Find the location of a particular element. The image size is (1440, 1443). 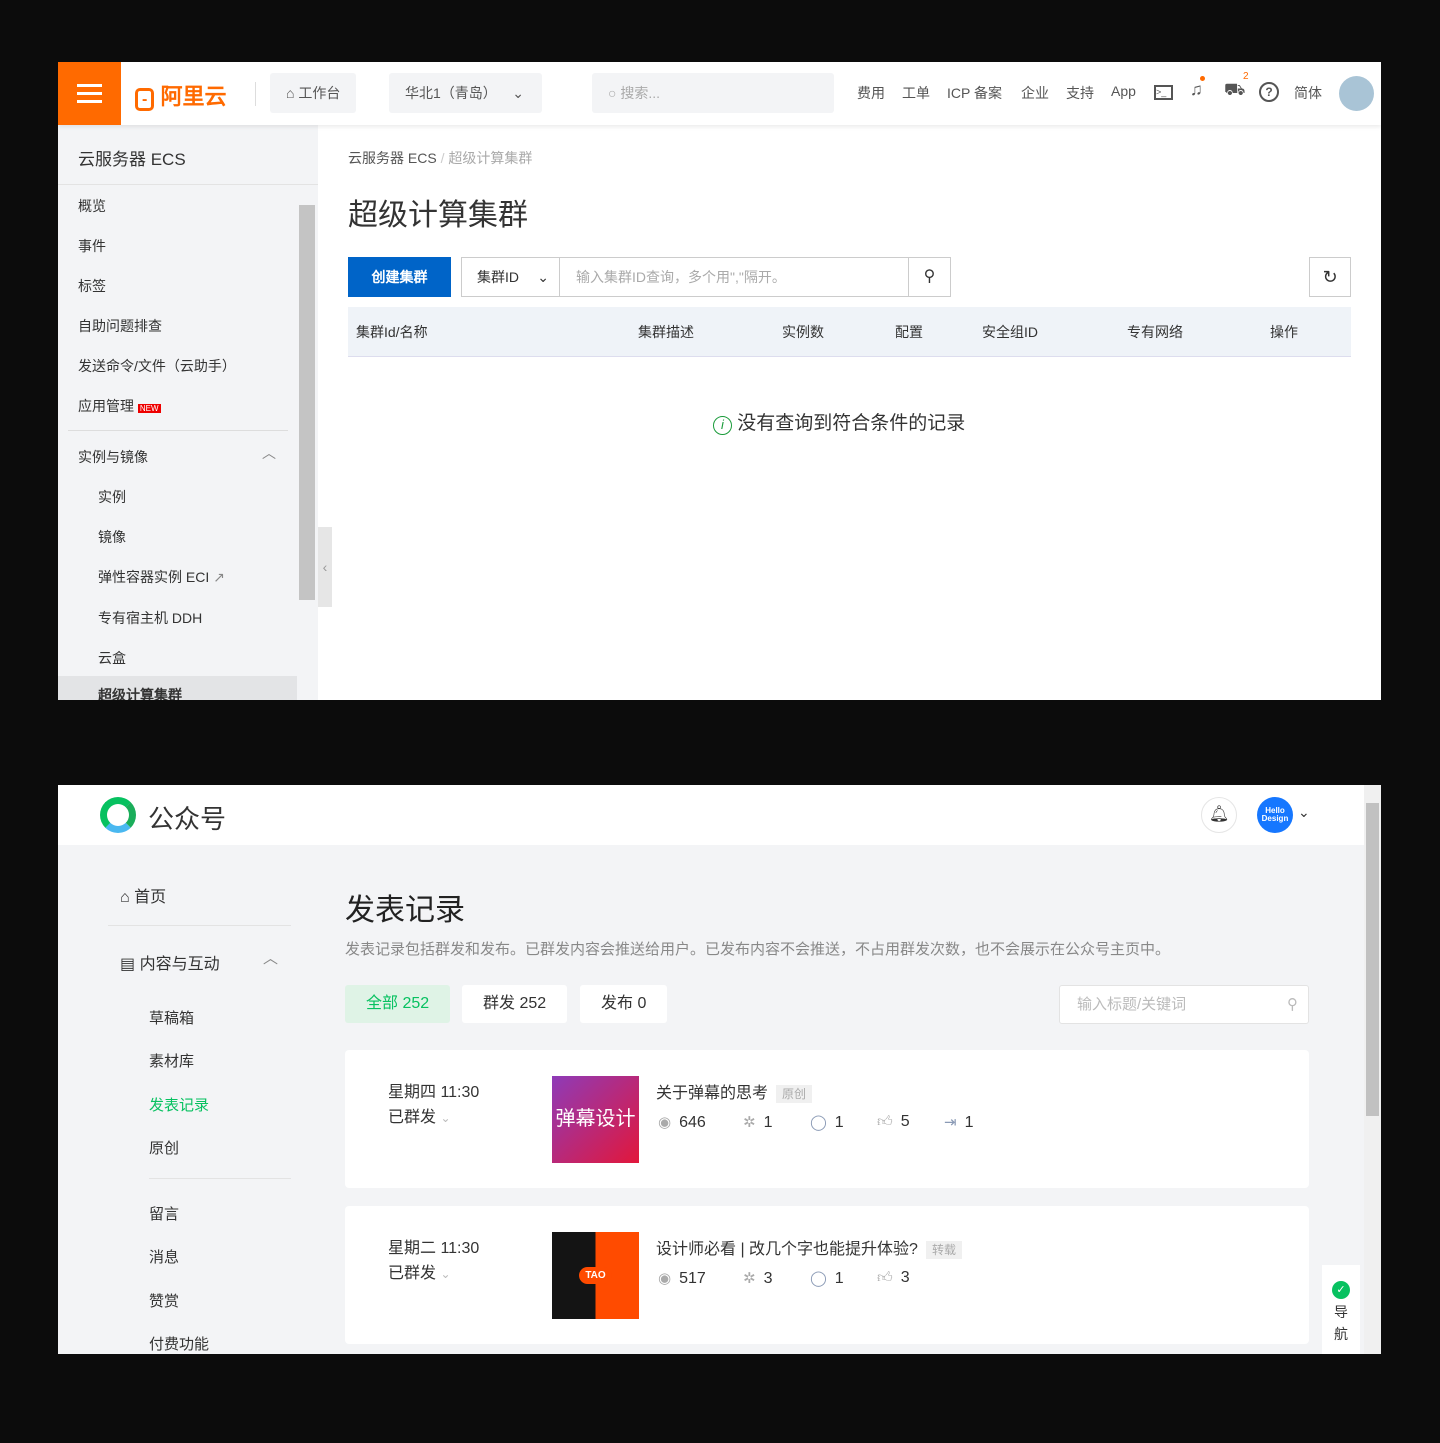

filter-select-label: 集群ID is located at coordinates (498, 277).